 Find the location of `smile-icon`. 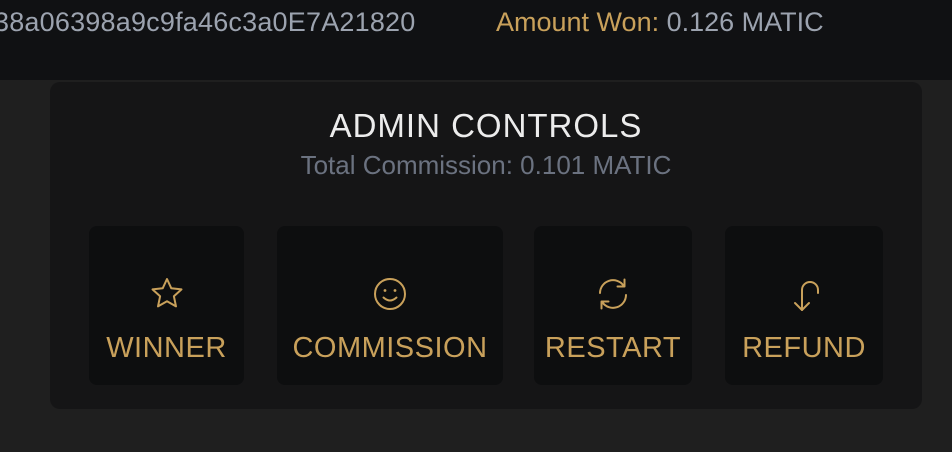

smile-icon is located at coordinates (390, 294).